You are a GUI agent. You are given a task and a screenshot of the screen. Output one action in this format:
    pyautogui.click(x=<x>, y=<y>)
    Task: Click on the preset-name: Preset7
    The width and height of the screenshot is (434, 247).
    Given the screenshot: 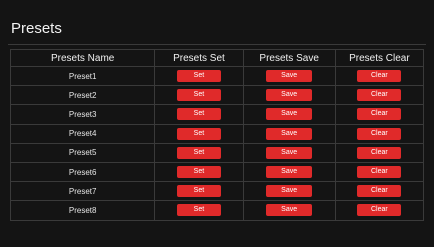 What is the action you would take?
    pyautogui.click(x=82, y=191)
    